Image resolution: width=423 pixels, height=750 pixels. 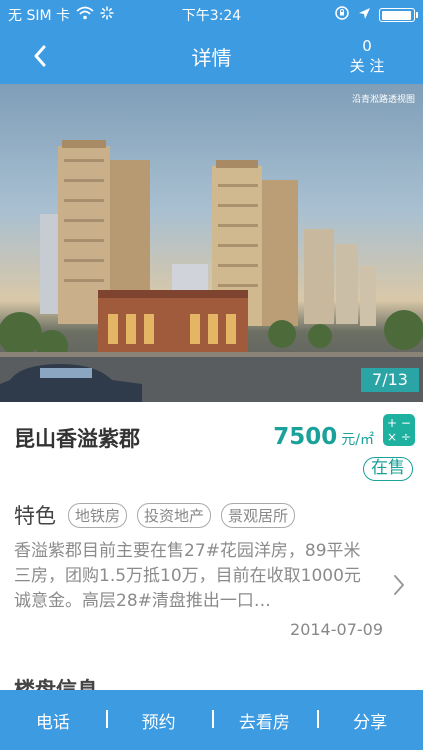 I want to click on feature-tag: 景观居所, so click(x=258, y=515).